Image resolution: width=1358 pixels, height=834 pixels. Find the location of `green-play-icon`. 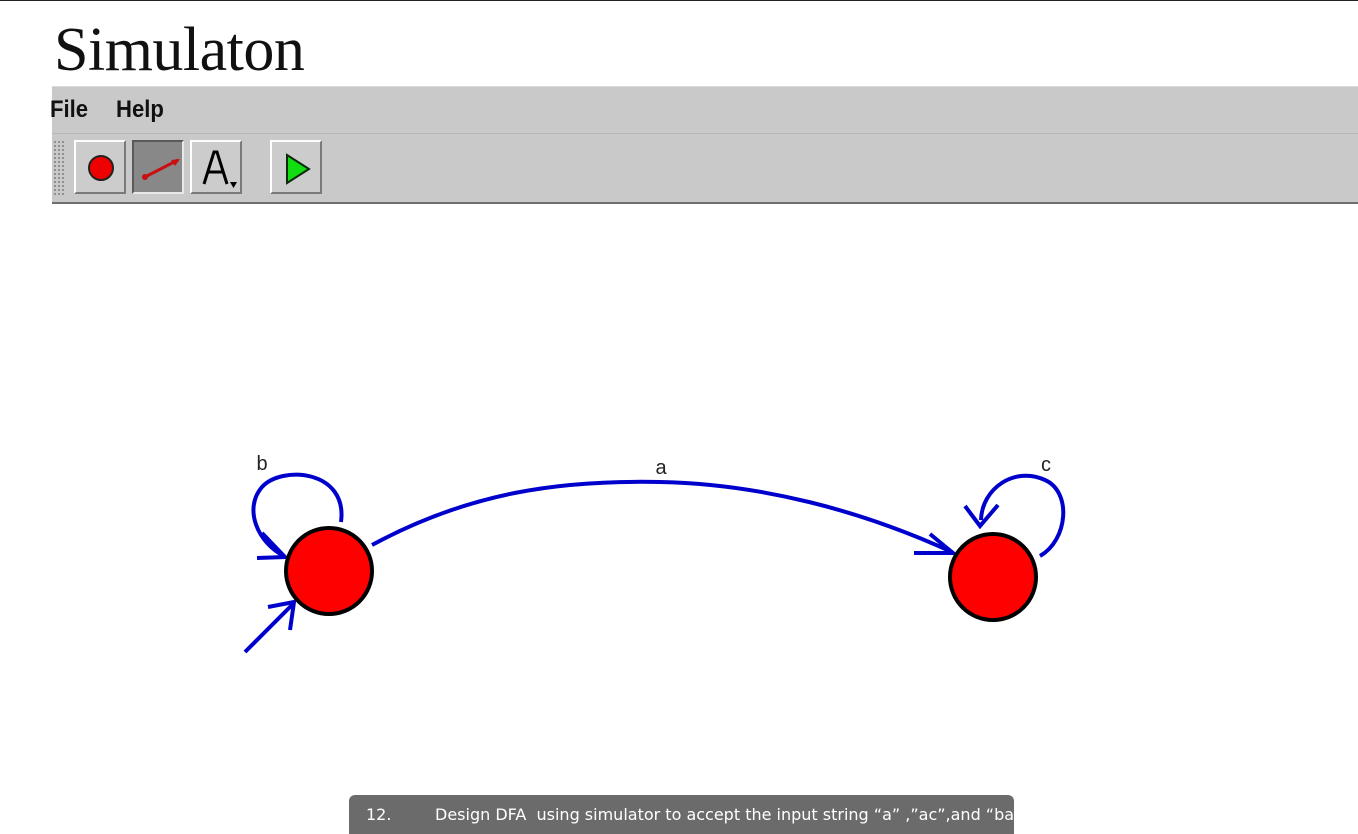

green-play-icon is located at coordinates (298, 169).